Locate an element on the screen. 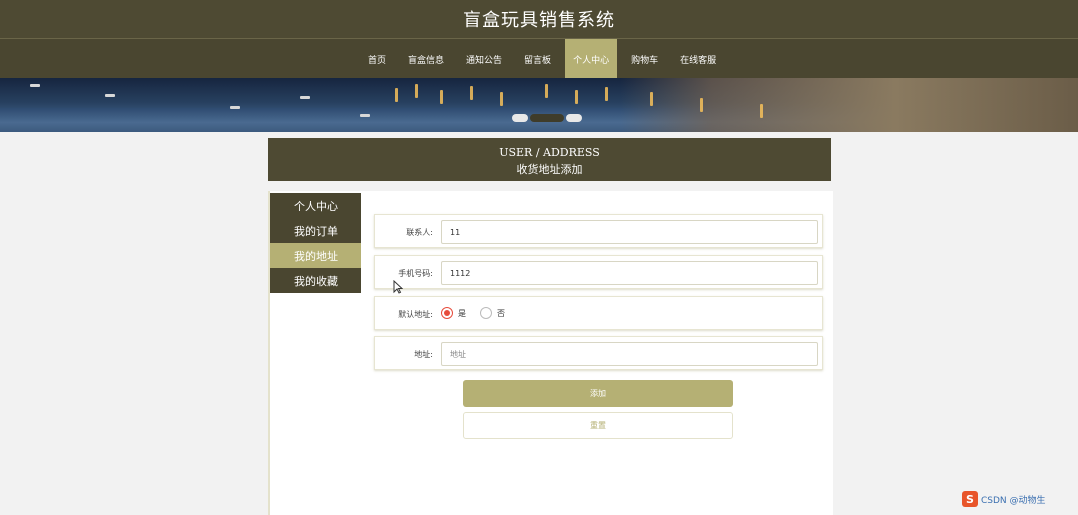  nav-item-blindbox-info: 盲盒信息 is located at coordinates (426, 59).